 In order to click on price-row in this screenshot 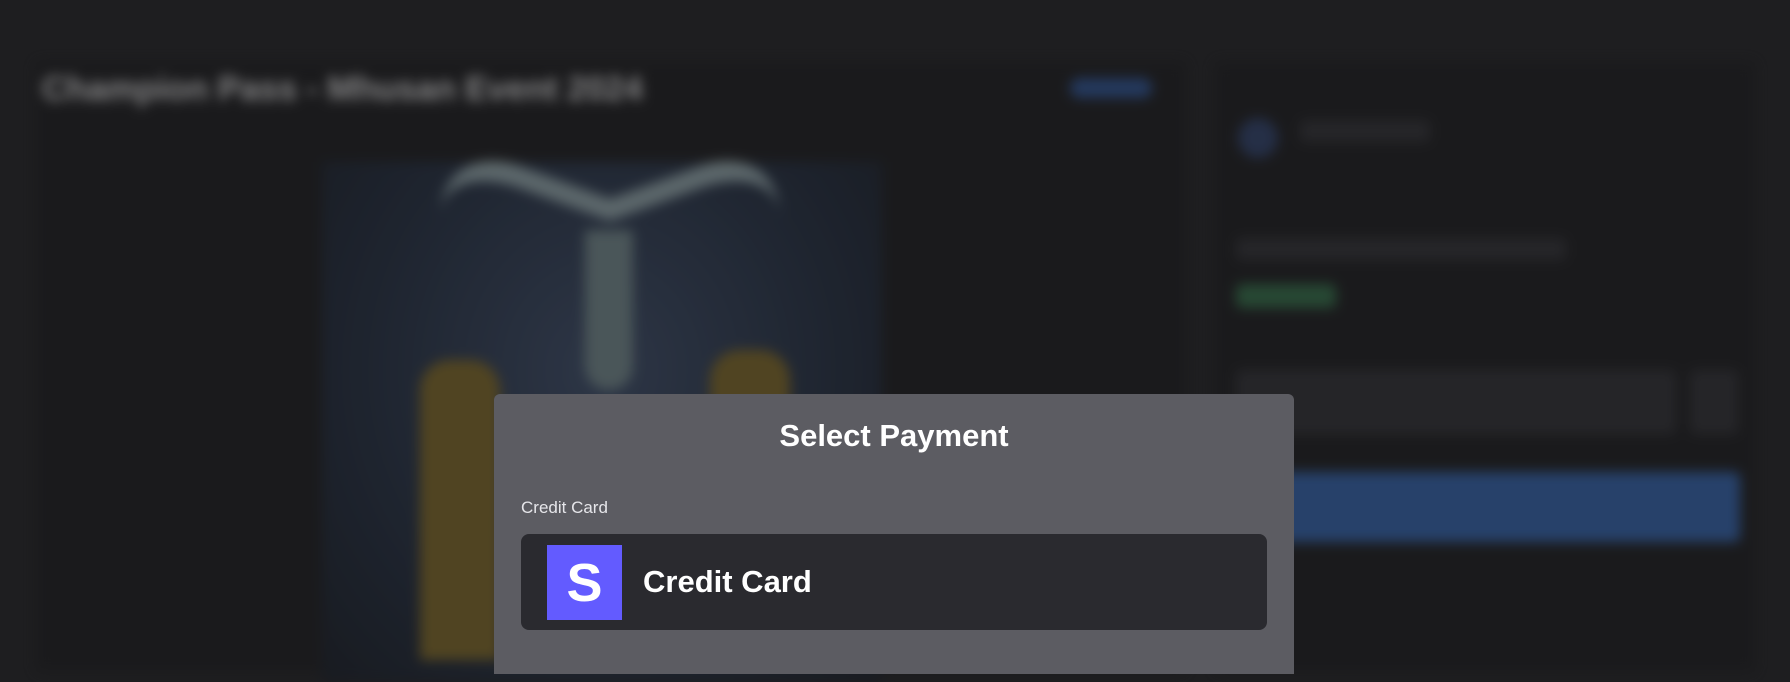, I will do `click(1401, 249)`.